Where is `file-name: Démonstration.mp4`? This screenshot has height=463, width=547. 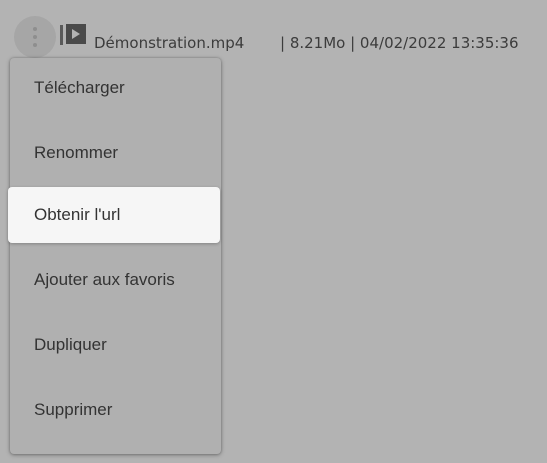
file-name: Démonstration.mp4 is located at coordinates (169, 43).